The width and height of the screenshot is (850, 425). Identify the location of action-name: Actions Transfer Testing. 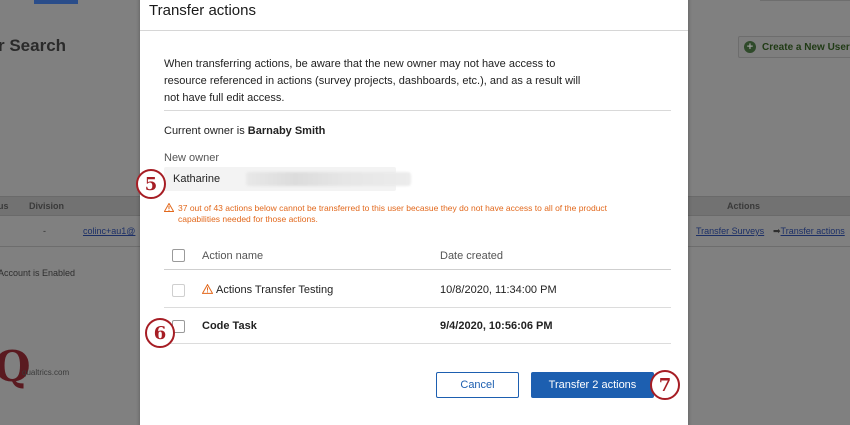
(275, 290).